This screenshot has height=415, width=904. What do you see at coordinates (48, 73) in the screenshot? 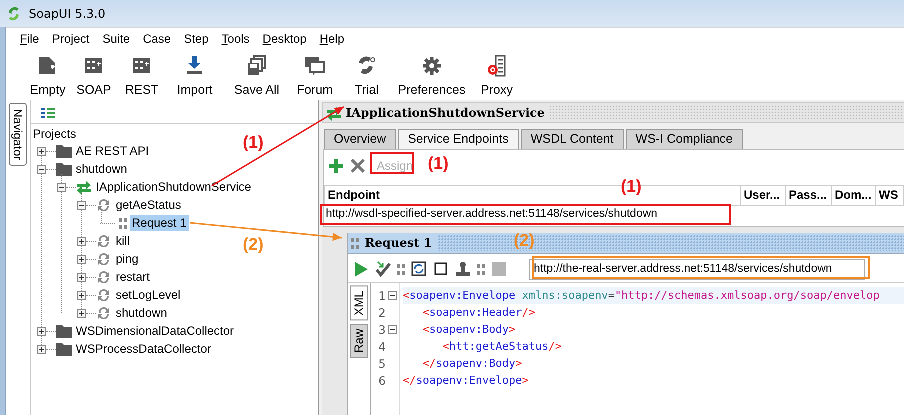
I see `toolbar-button: Empty` at bounding box center [48, 73].